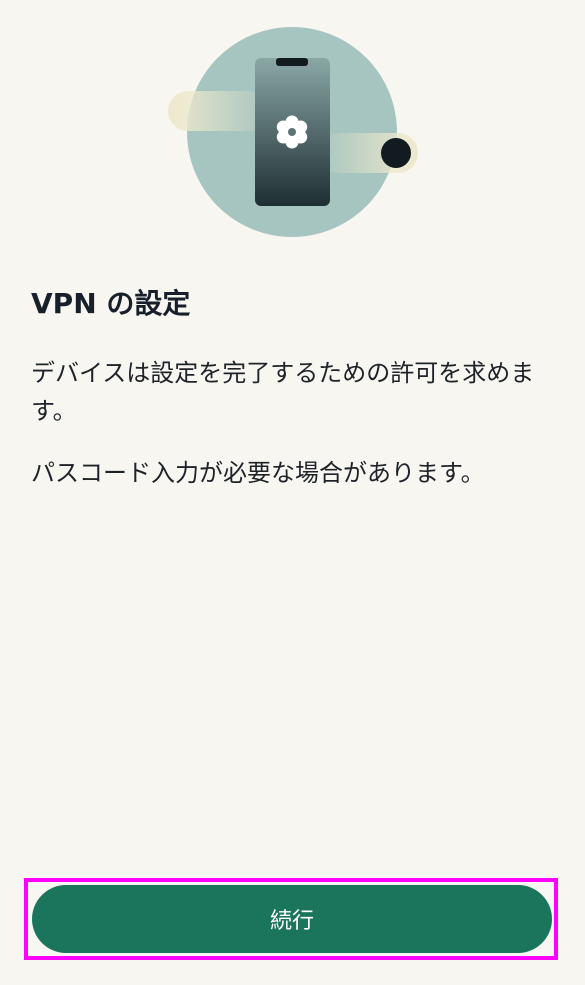 This screenshot has width=585, height=985. I want to click on passcode-note: パスコード入力が必要な場合があります。, so click(258, 473).